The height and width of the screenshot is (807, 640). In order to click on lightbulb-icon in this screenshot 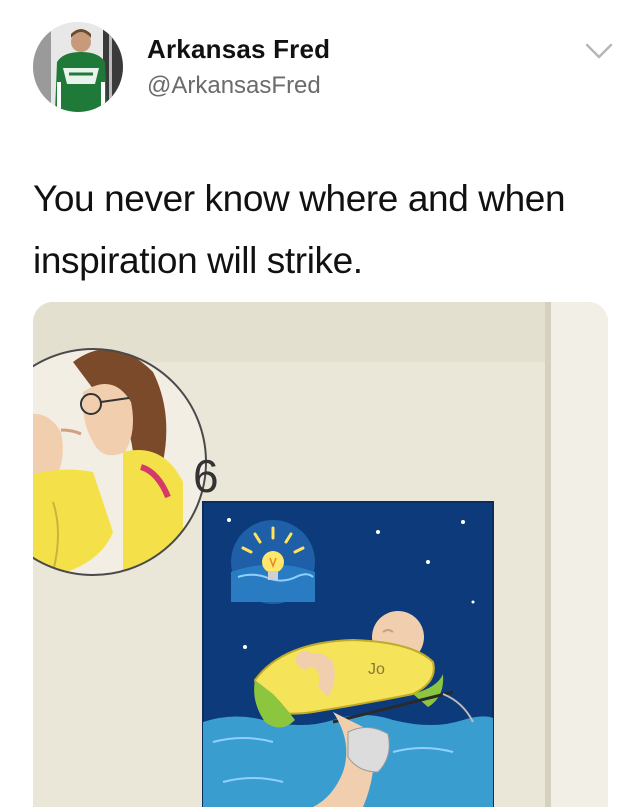, I will do `click(273, 562)`.